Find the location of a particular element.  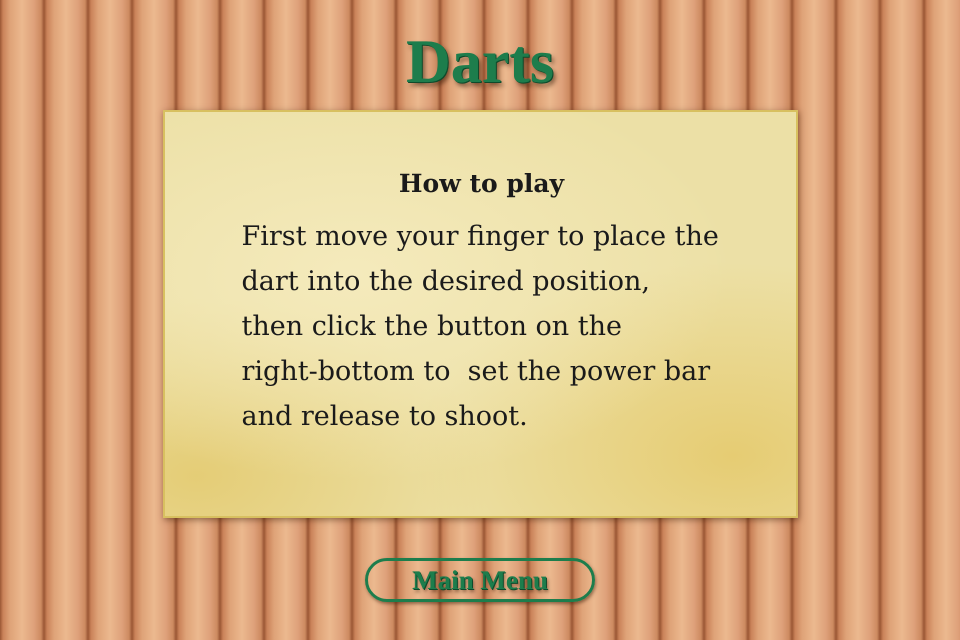

main-menu-button: Main Menu is located at coordinates (480, 580).